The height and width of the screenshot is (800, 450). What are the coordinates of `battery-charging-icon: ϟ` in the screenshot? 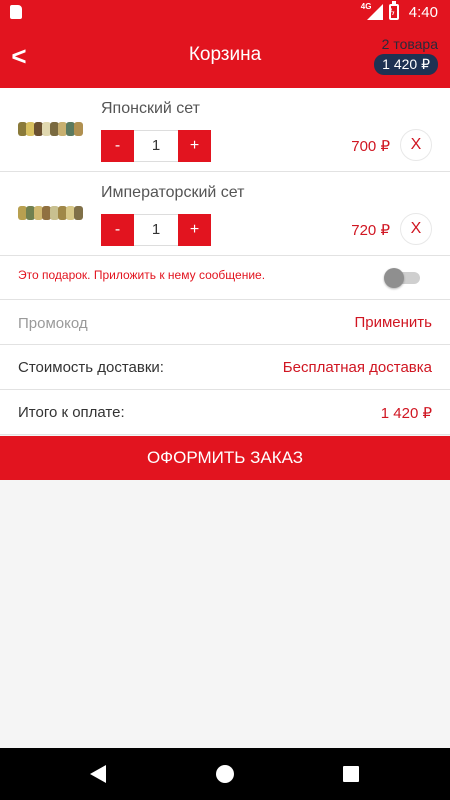 It's located at (393, 10).